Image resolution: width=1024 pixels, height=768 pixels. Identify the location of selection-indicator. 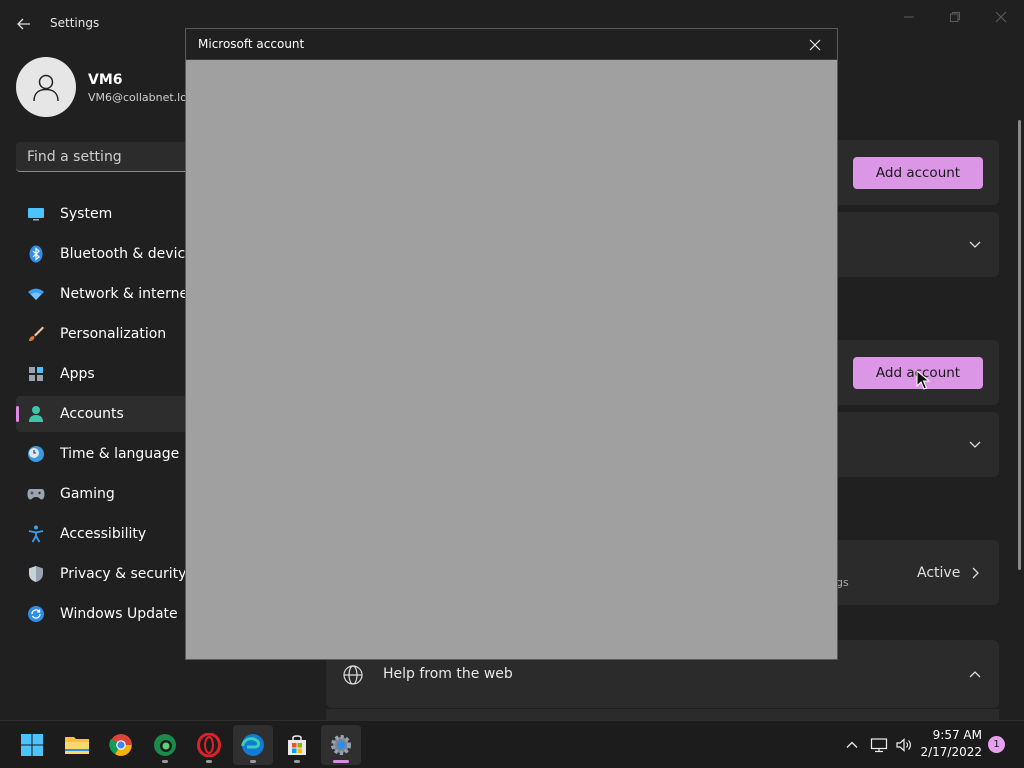
(17, 414).